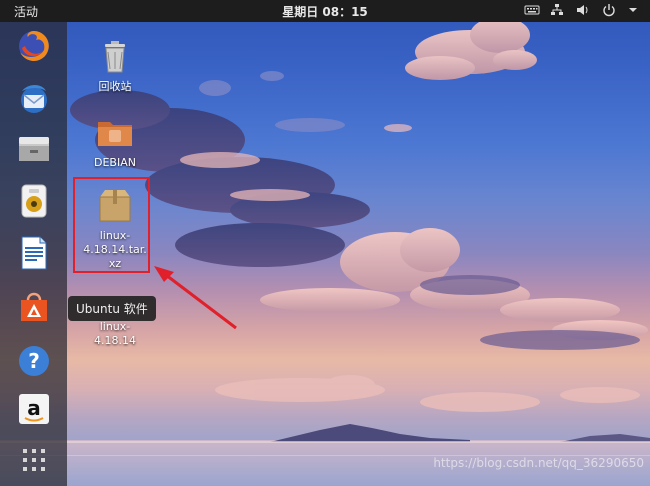 Image resolution: width=650 pixels, height=486 pixels. Describe the element at coordinates (115, 263) in the screenshot. I see `desktop-item-label-line: xz` at that location.